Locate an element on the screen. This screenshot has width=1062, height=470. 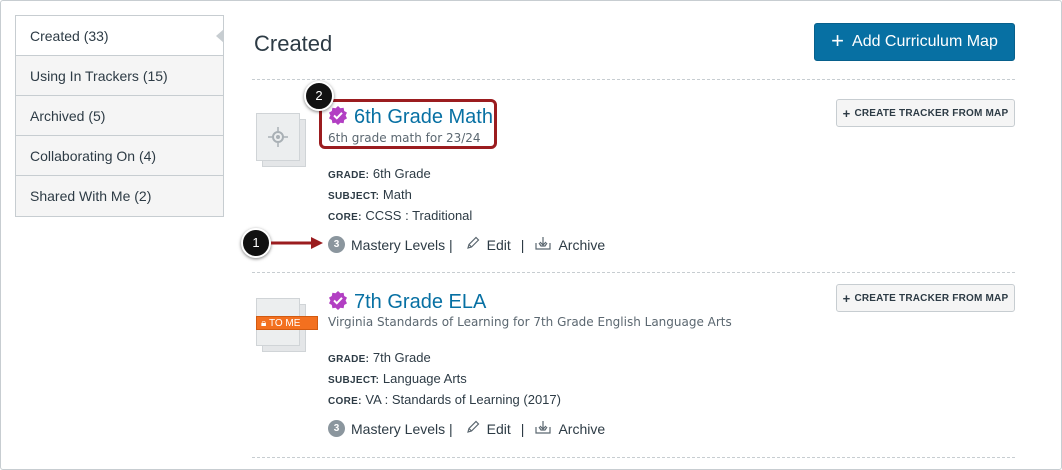
map-thumbnail is located at coordinates (285, 140).